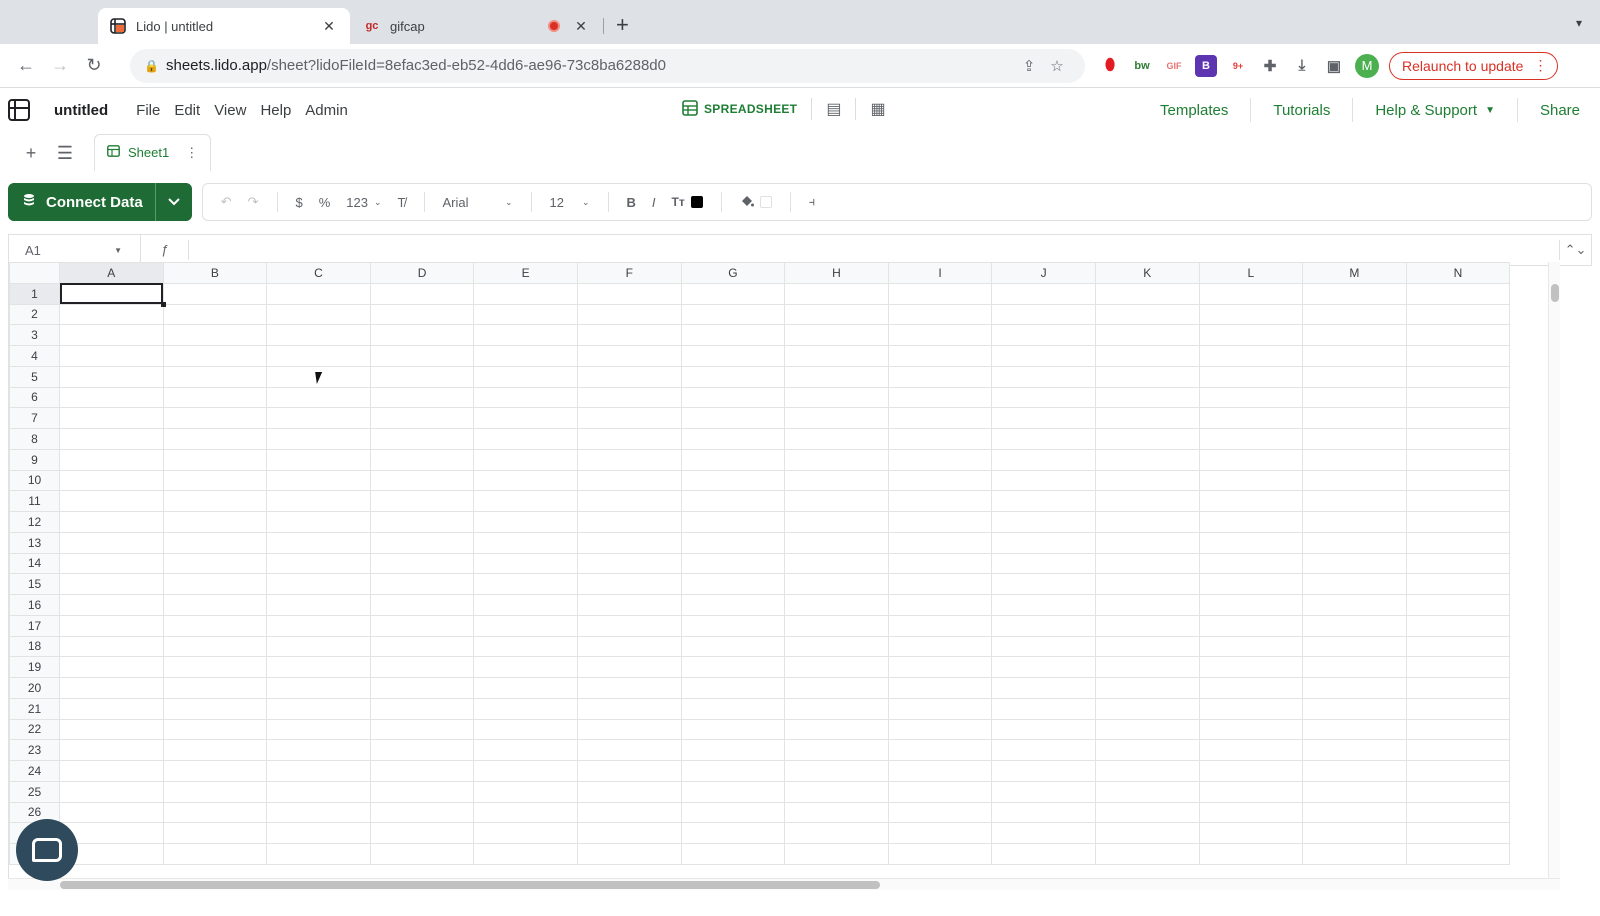 The image size is (1600, 916). I want to click on tutorials-link: Tutorials, so click(1301, 110).